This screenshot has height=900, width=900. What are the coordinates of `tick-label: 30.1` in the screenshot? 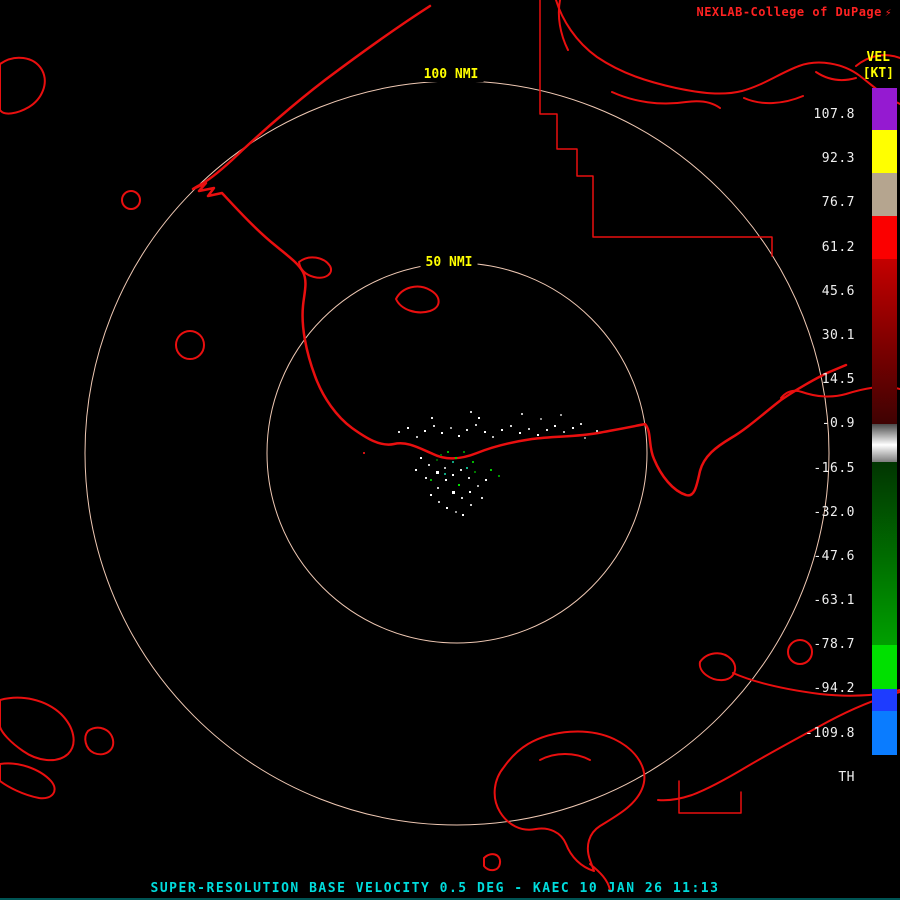 It's located at (838, 335).